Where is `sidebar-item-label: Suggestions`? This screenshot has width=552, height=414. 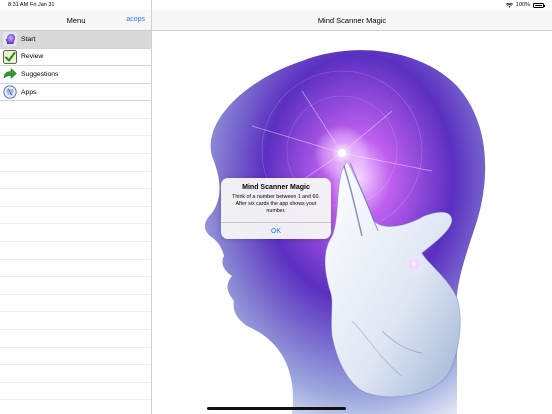
sidebar-item-label: Suggestions is located at coordinates (40, 74).